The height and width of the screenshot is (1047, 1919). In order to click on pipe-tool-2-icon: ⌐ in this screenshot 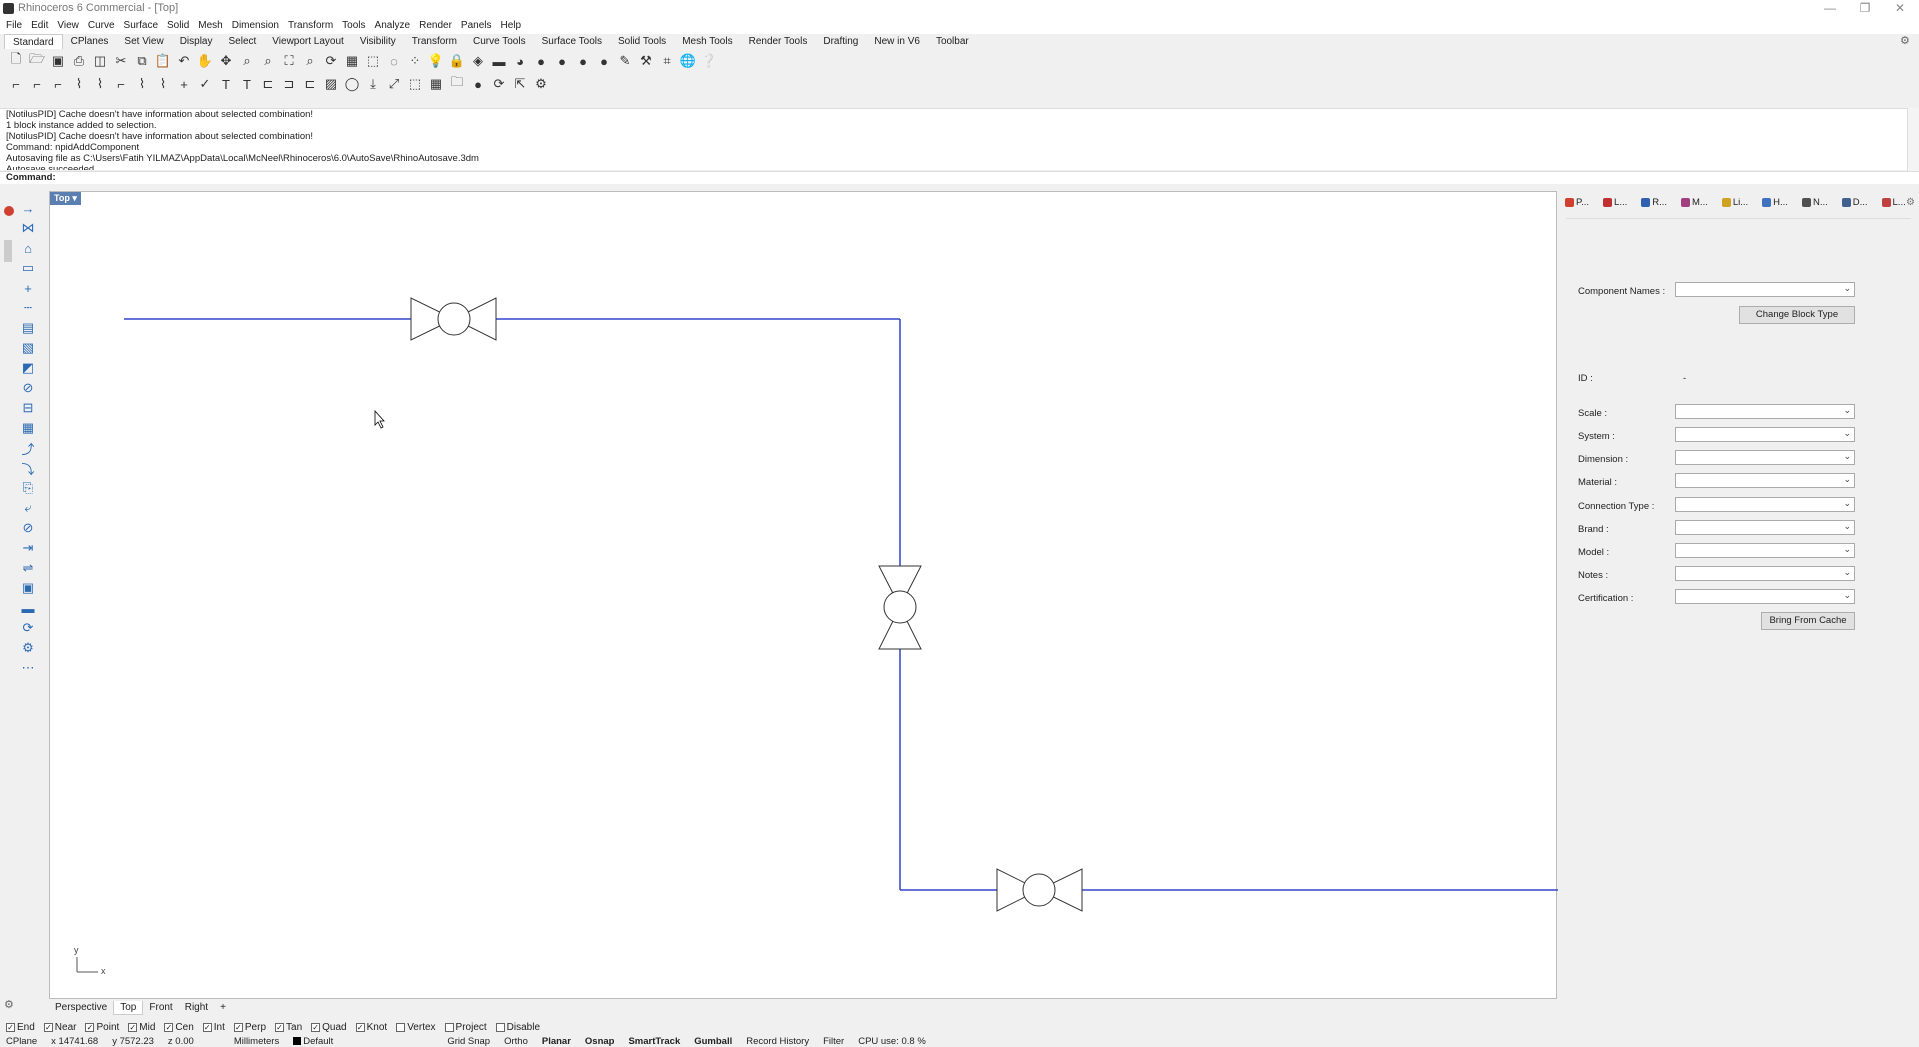, I will do `click(37, 84)`.